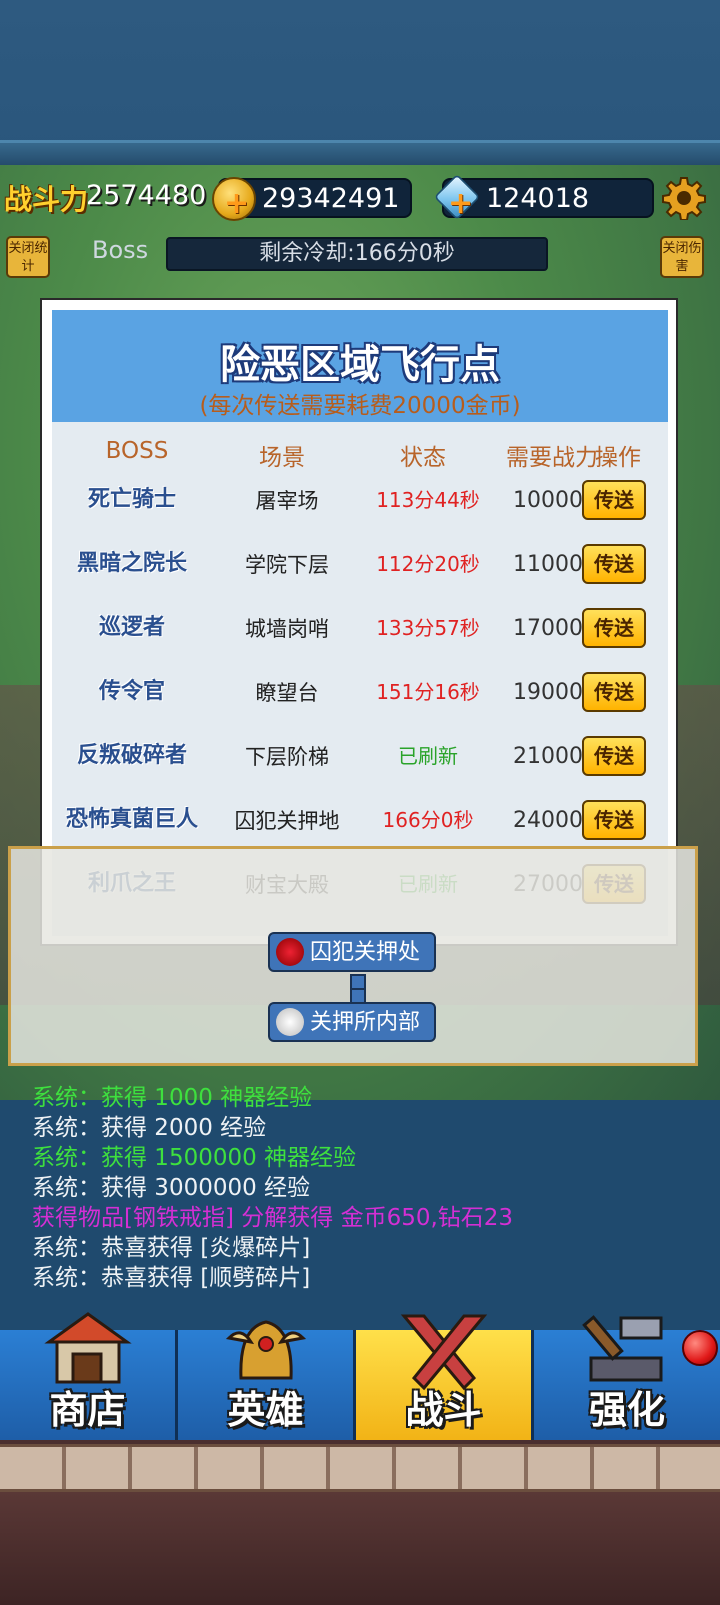 The height and width of the screenshot is (1605, 720). What do you see at coordinates (360, 628) in the screenshot?
I see `boss-row: 巡逻者 城墙岗哨 133分57秒 1700000 传送` at bounding box center [360, 628].